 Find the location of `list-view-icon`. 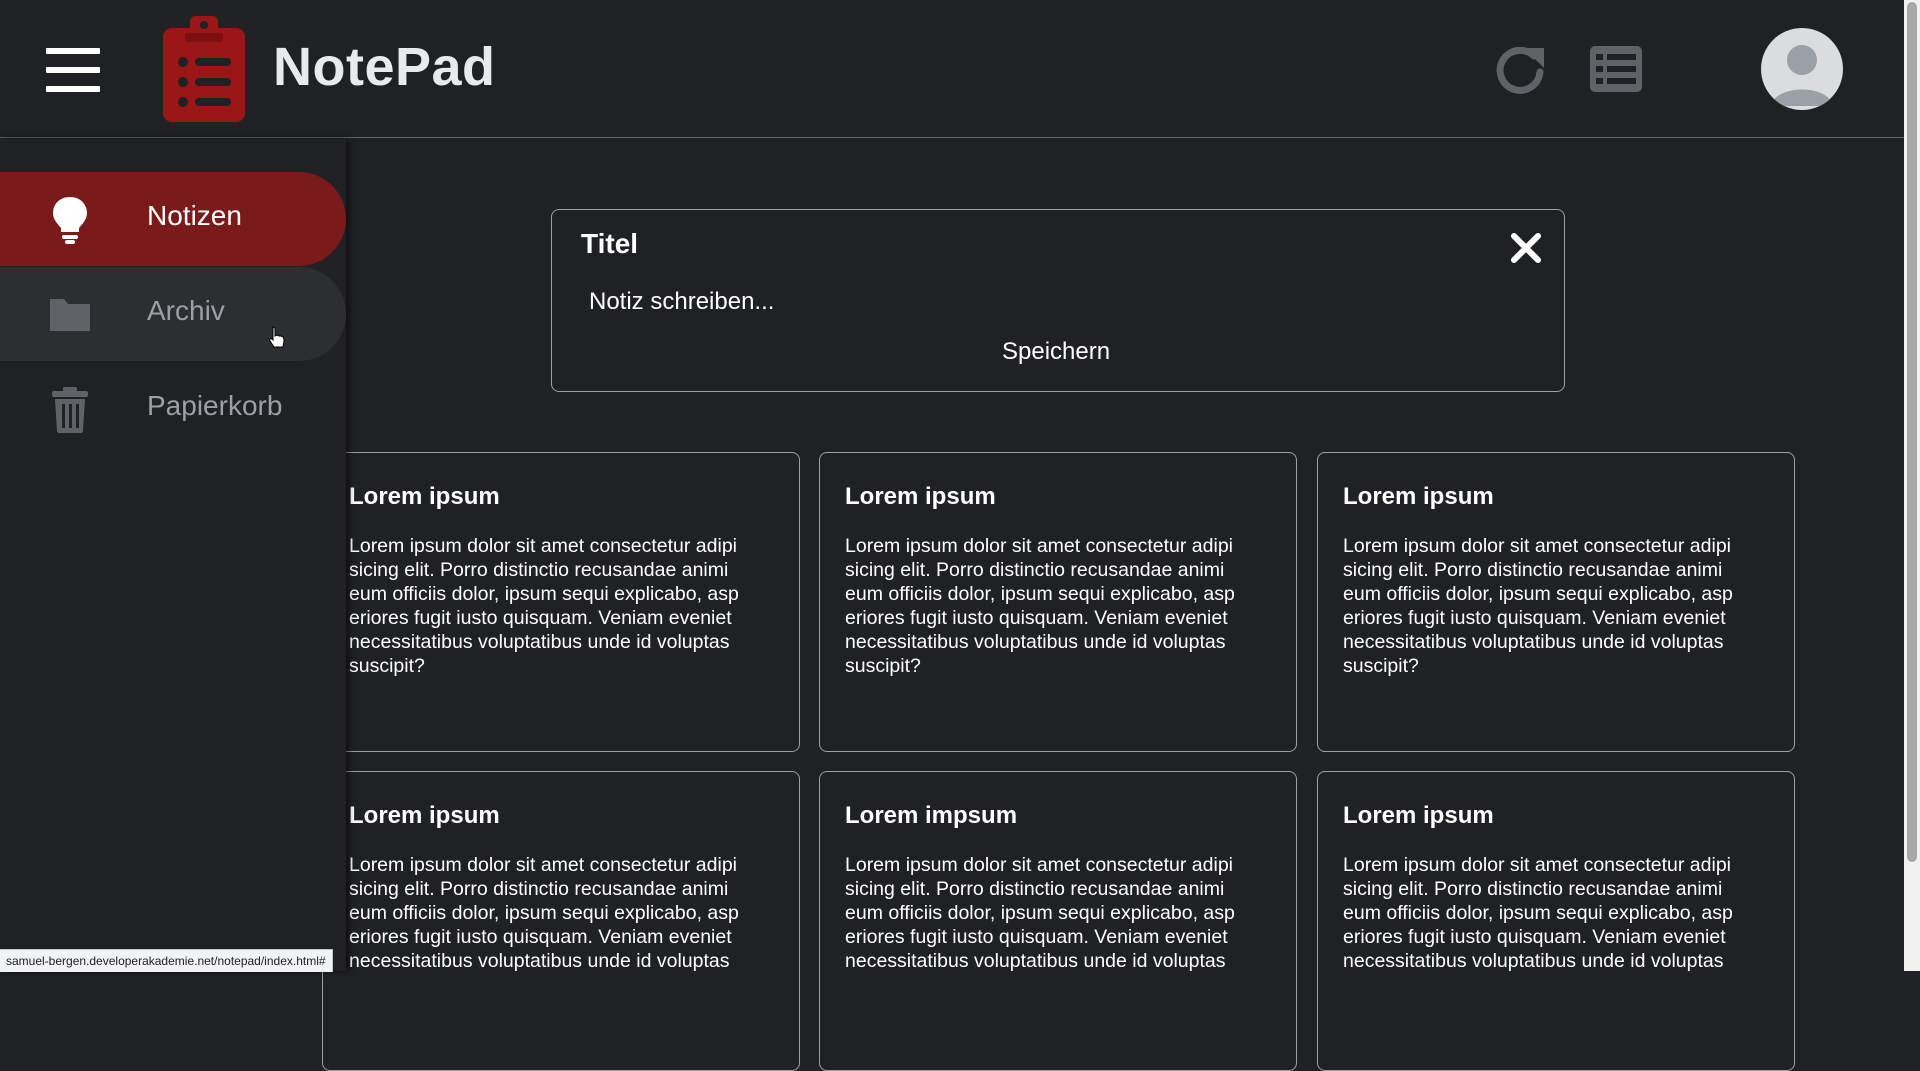

list-view-icon is located at coordinates (1616, 69).